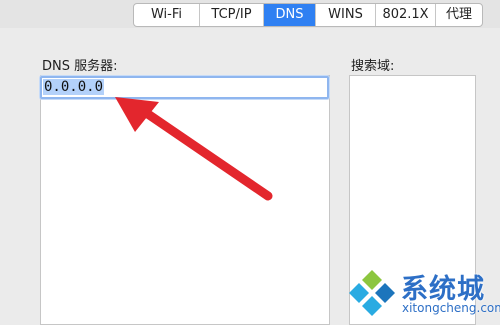  I want to click on site-logo-icon, so click(372, 293).